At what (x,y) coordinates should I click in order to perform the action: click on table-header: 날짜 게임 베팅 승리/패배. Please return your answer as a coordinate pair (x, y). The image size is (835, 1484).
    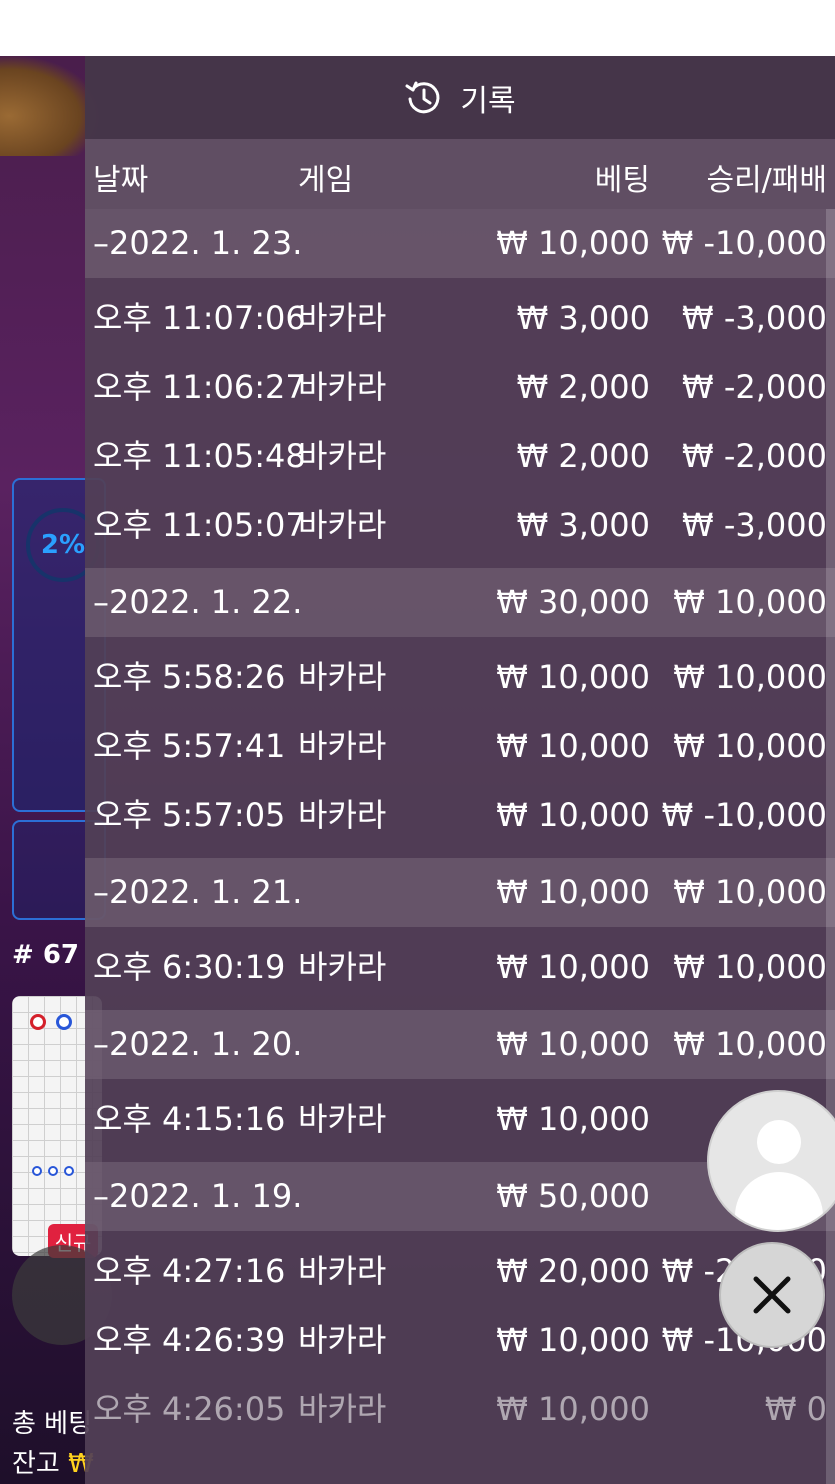
    Looking at the image, I should click on (460, 174).